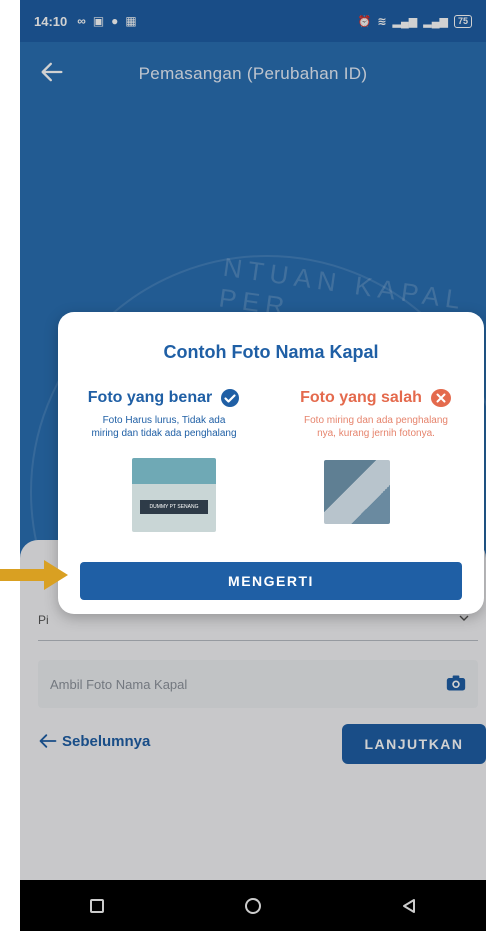 This screenshot has width=486, height=931. Describe the element at coordinates (271, 581) in the screenshot. I see `understood-button: MENGERTI` at that location.